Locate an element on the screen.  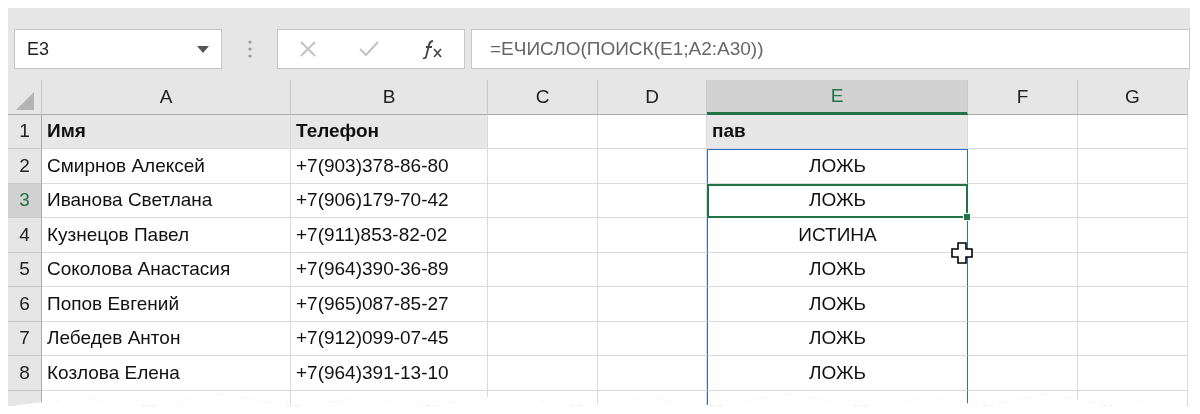
name-box: E3 is located at coordinates (118, 49).